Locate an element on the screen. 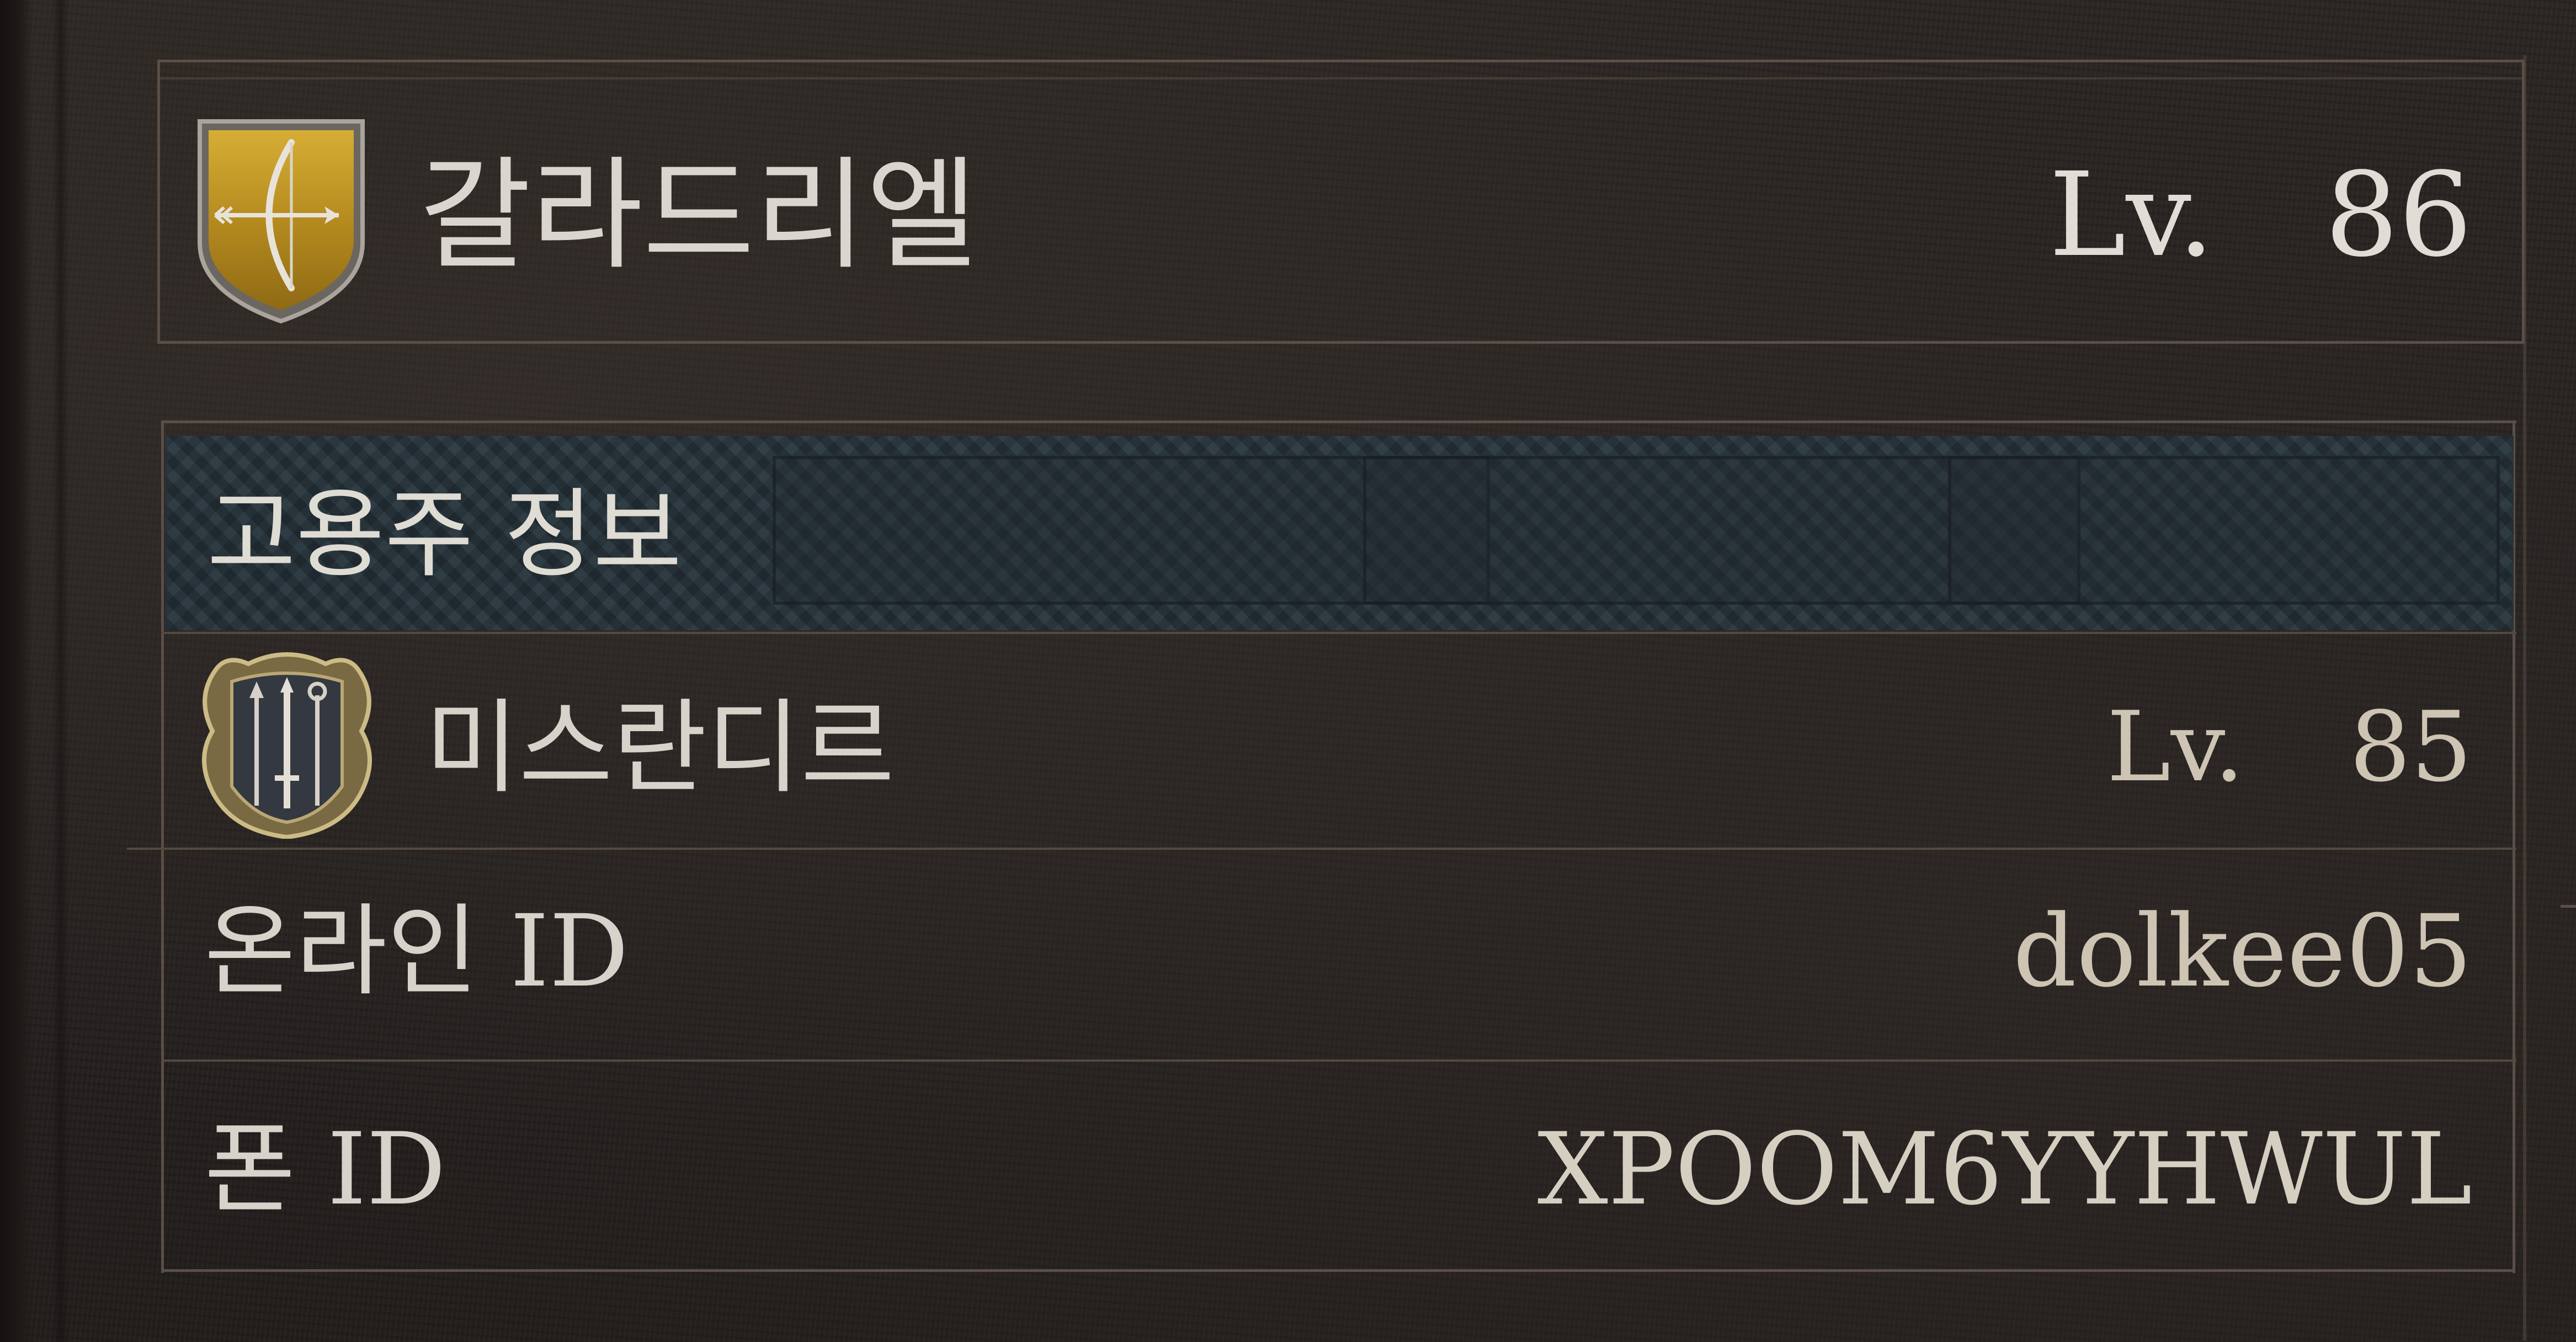  panel-bottom-border is located at coordinates (1338, 1270).